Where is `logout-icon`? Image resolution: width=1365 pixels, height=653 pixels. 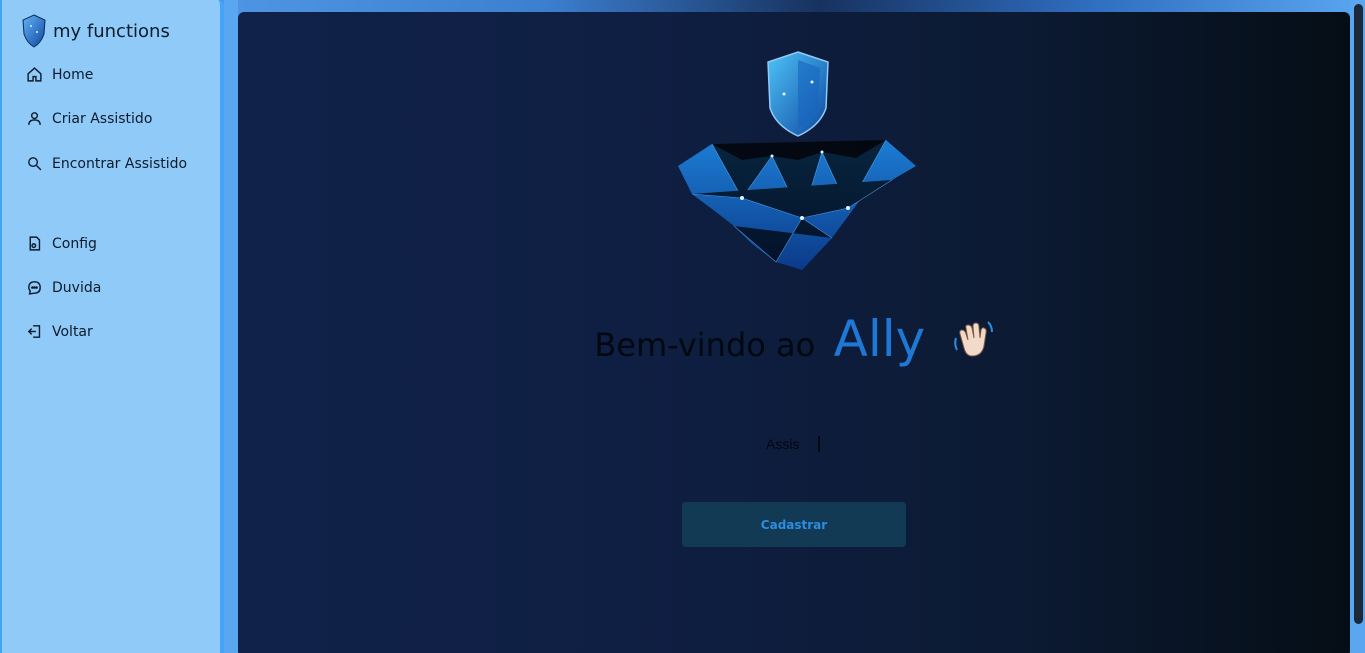 logout-icon is located at coordinates (34, 331).